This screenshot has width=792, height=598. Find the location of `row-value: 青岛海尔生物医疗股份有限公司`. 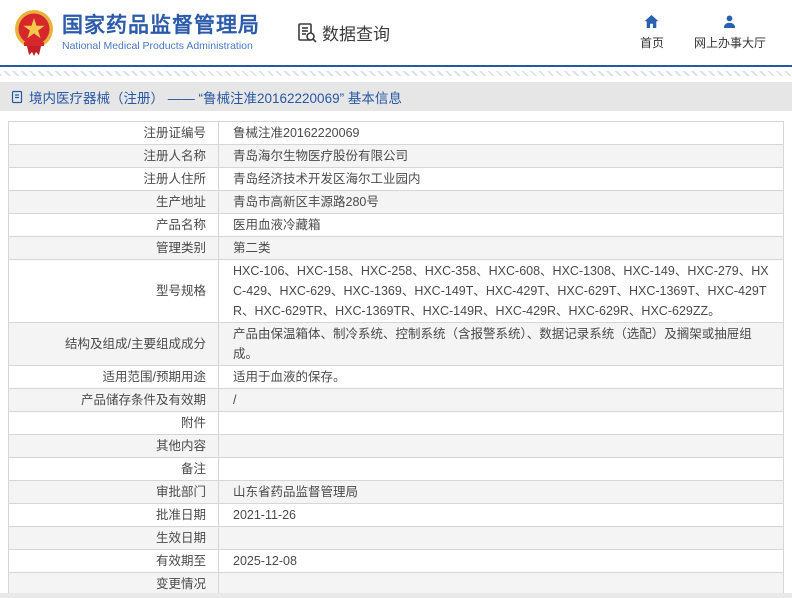

row-value: 青岛海尔生物医疗股份有限公司 is located at coordinates (321, 156).